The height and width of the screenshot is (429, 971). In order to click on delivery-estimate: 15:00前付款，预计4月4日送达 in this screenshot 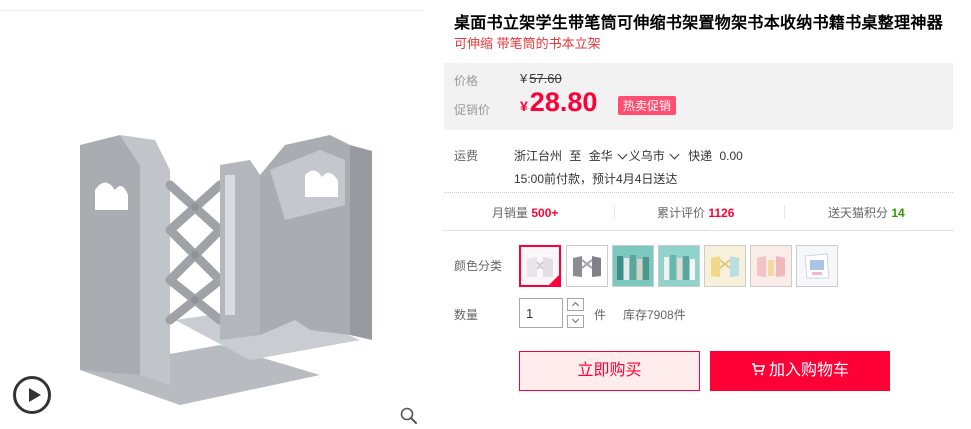, I will do `click(596, 179)`.